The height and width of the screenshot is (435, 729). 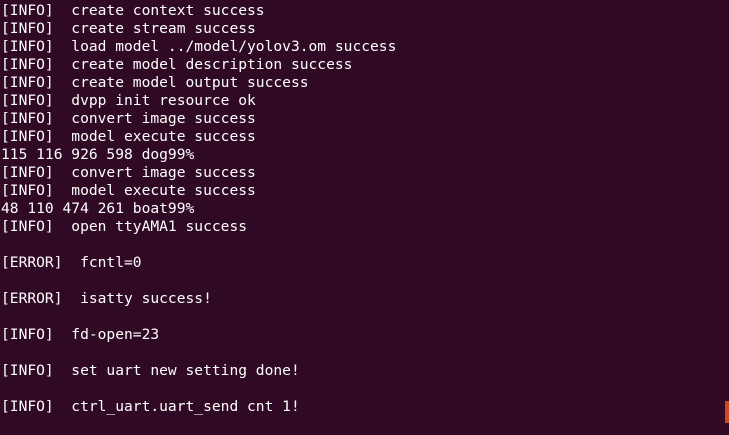 I want to click on terminal-line: [INFO] dvpp init resource ok, so click(x=128, y=100).